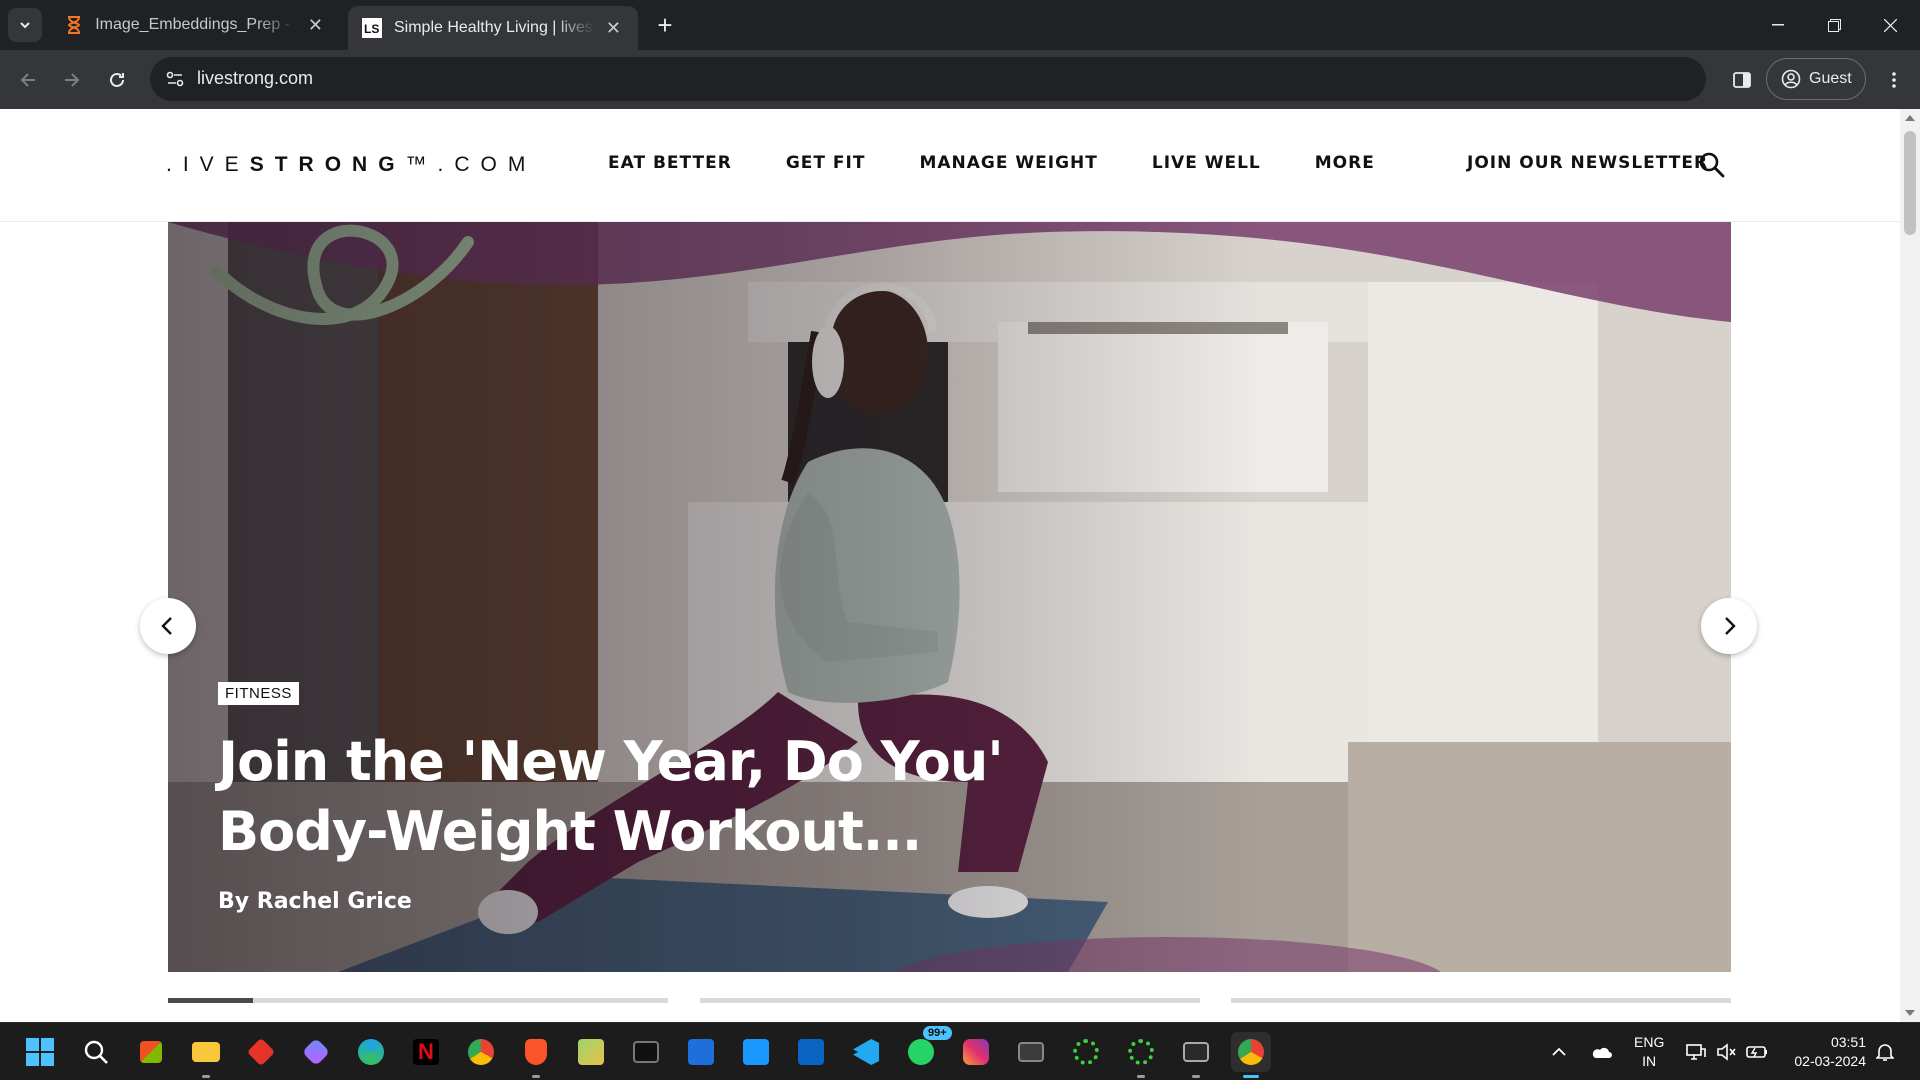 The image size is (1920, 1080). I want to click on newsletter-link: JOIN OUR NEWSLETTER, so click(1587, 163).